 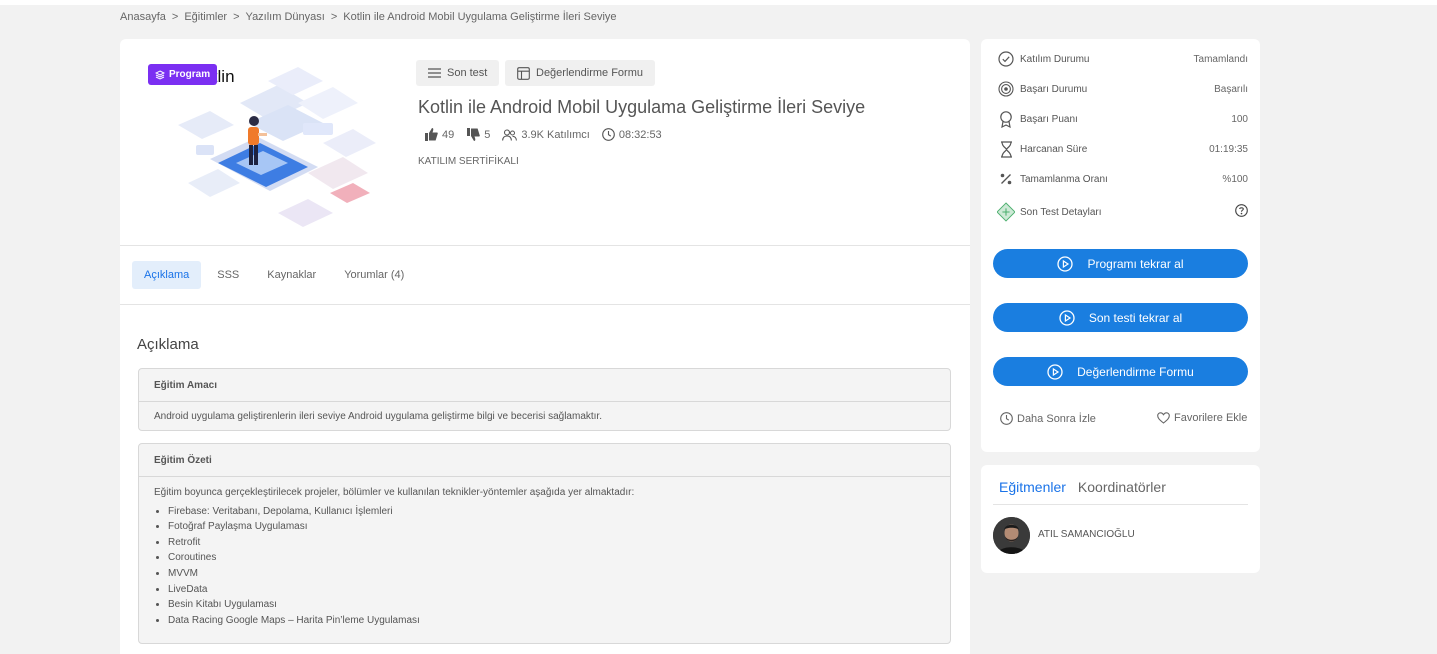 What do you see at coordinates (1006, 179) in the screenshot?
I see `percent-icon` at bounding box center [1006, 179].